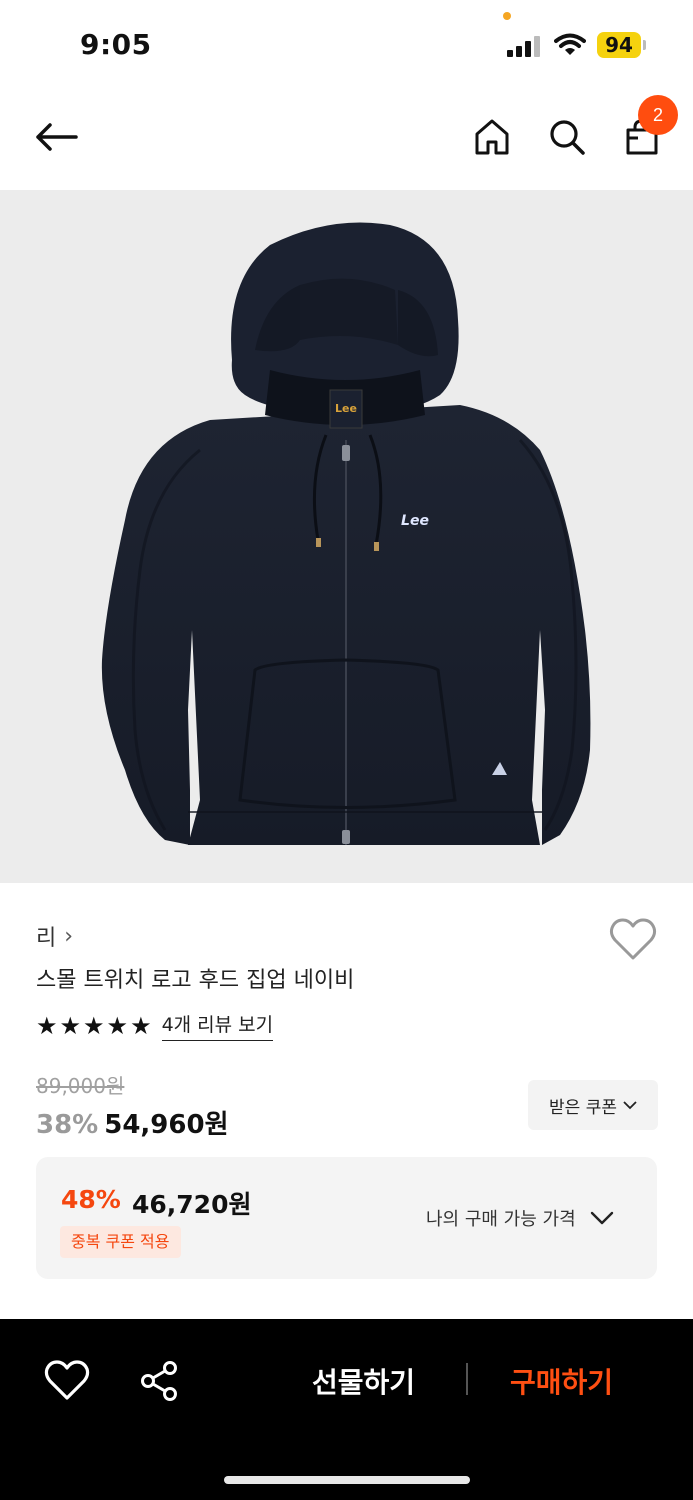 The height and width of the screenshot is (1500, 693). I want to click on arrow-left-icon, so click(57, 137).